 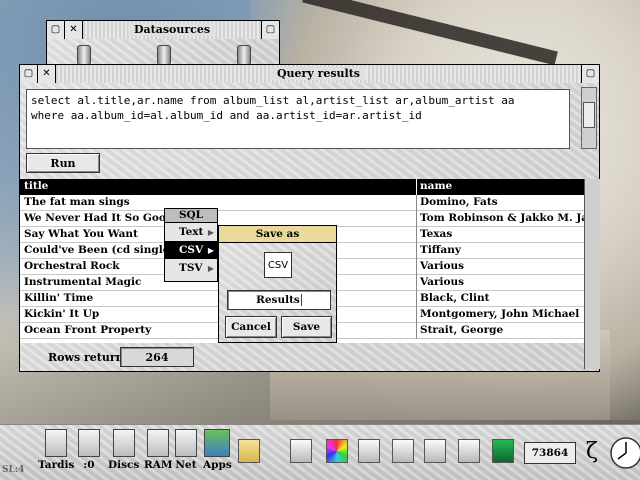 I want to click on font-icon, so click(x=369, y=451).